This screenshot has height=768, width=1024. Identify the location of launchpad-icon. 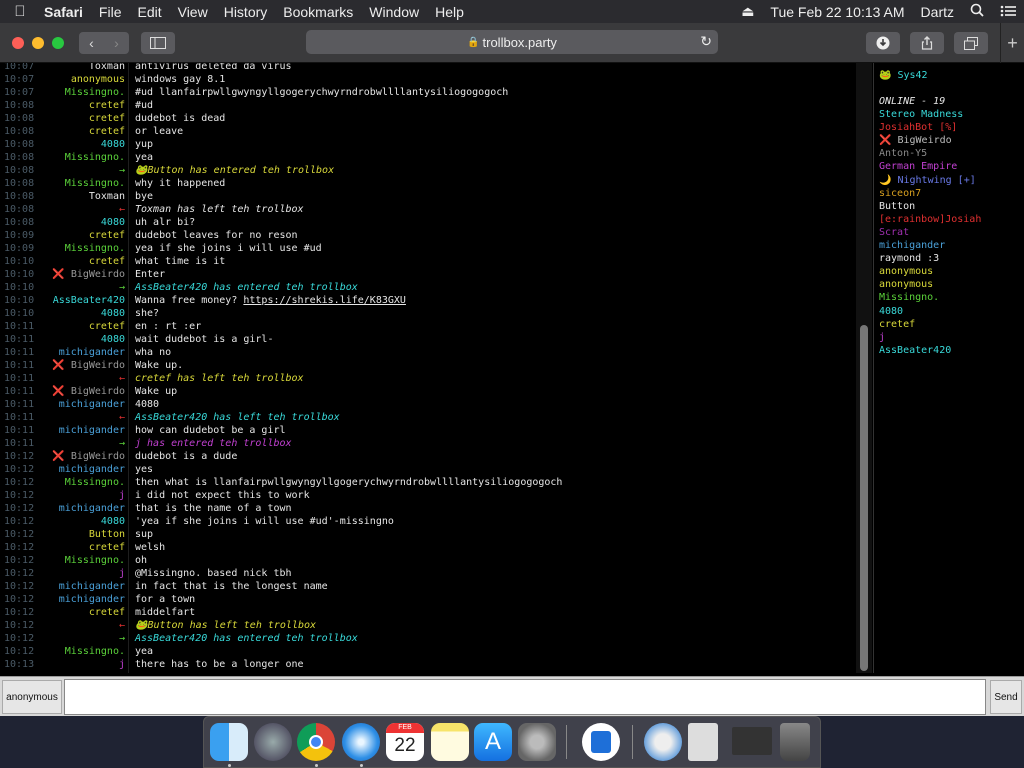
(273, 742).